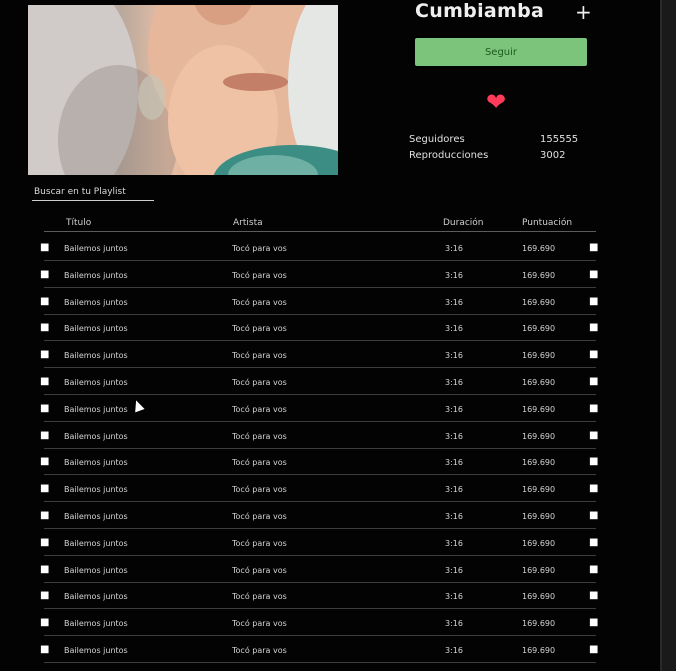 Image resolution: width=676 pixels, height=671 pixels. Describe the element at coordinates (553, 155) in the screenshot. I see `stat-value-plays: 3002` at that location.